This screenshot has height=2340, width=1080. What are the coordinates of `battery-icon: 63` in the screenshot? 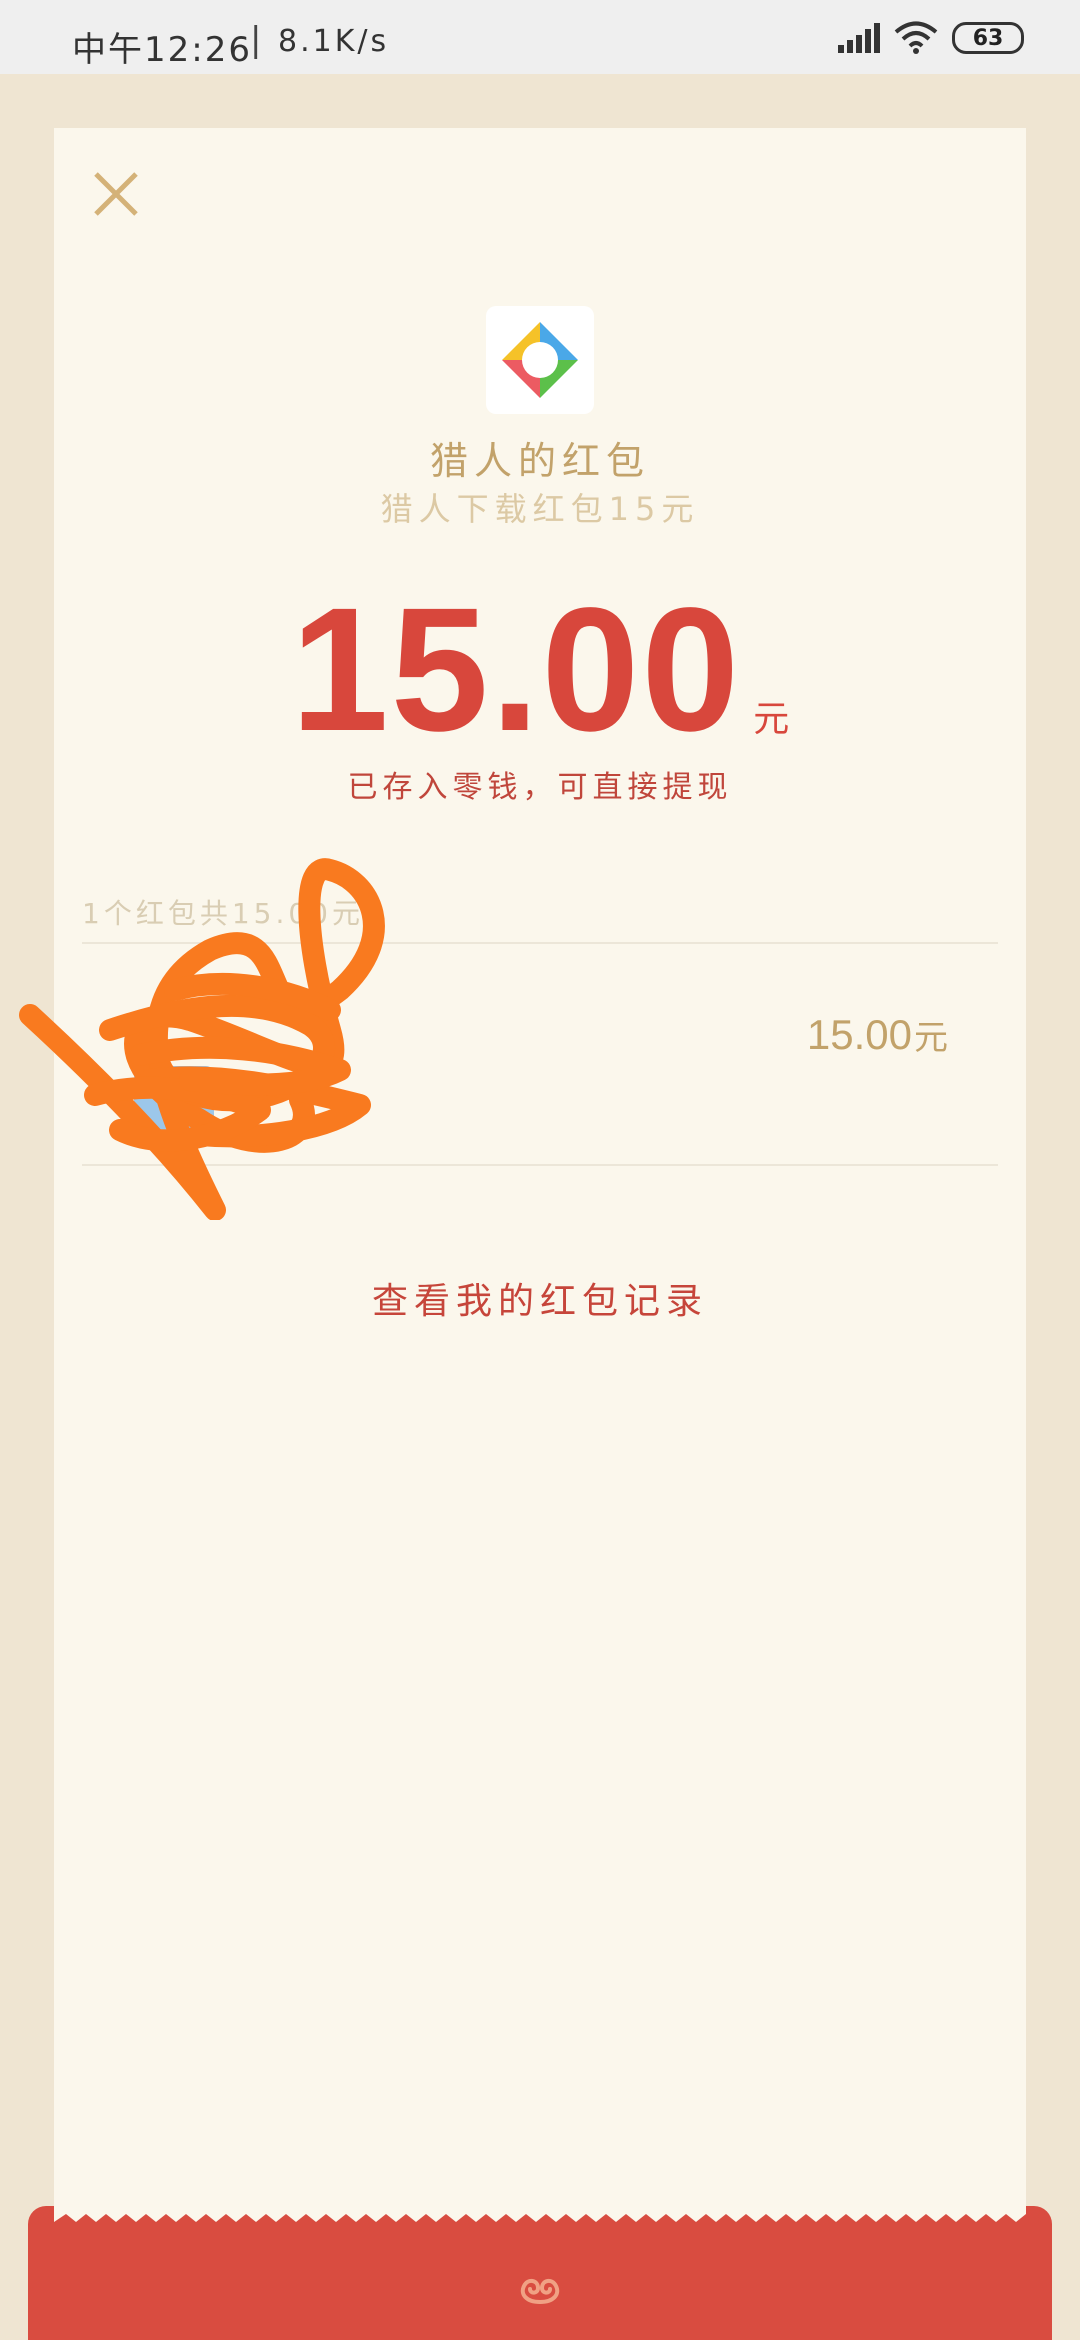 It's located at (988, 38).